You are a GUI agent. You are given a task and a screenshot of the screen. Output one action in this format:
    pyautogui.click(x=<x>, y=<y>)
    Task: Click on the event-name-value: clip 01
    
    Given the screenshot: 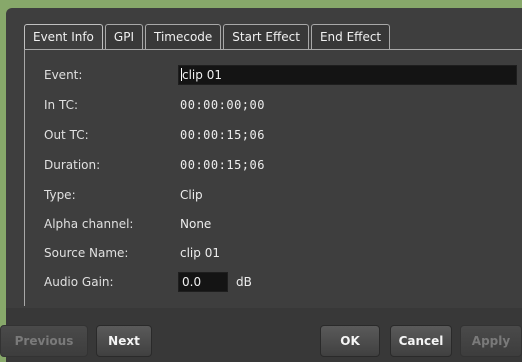 What is the action you would take?
    pyautogui.click(x=202, y=75)
    